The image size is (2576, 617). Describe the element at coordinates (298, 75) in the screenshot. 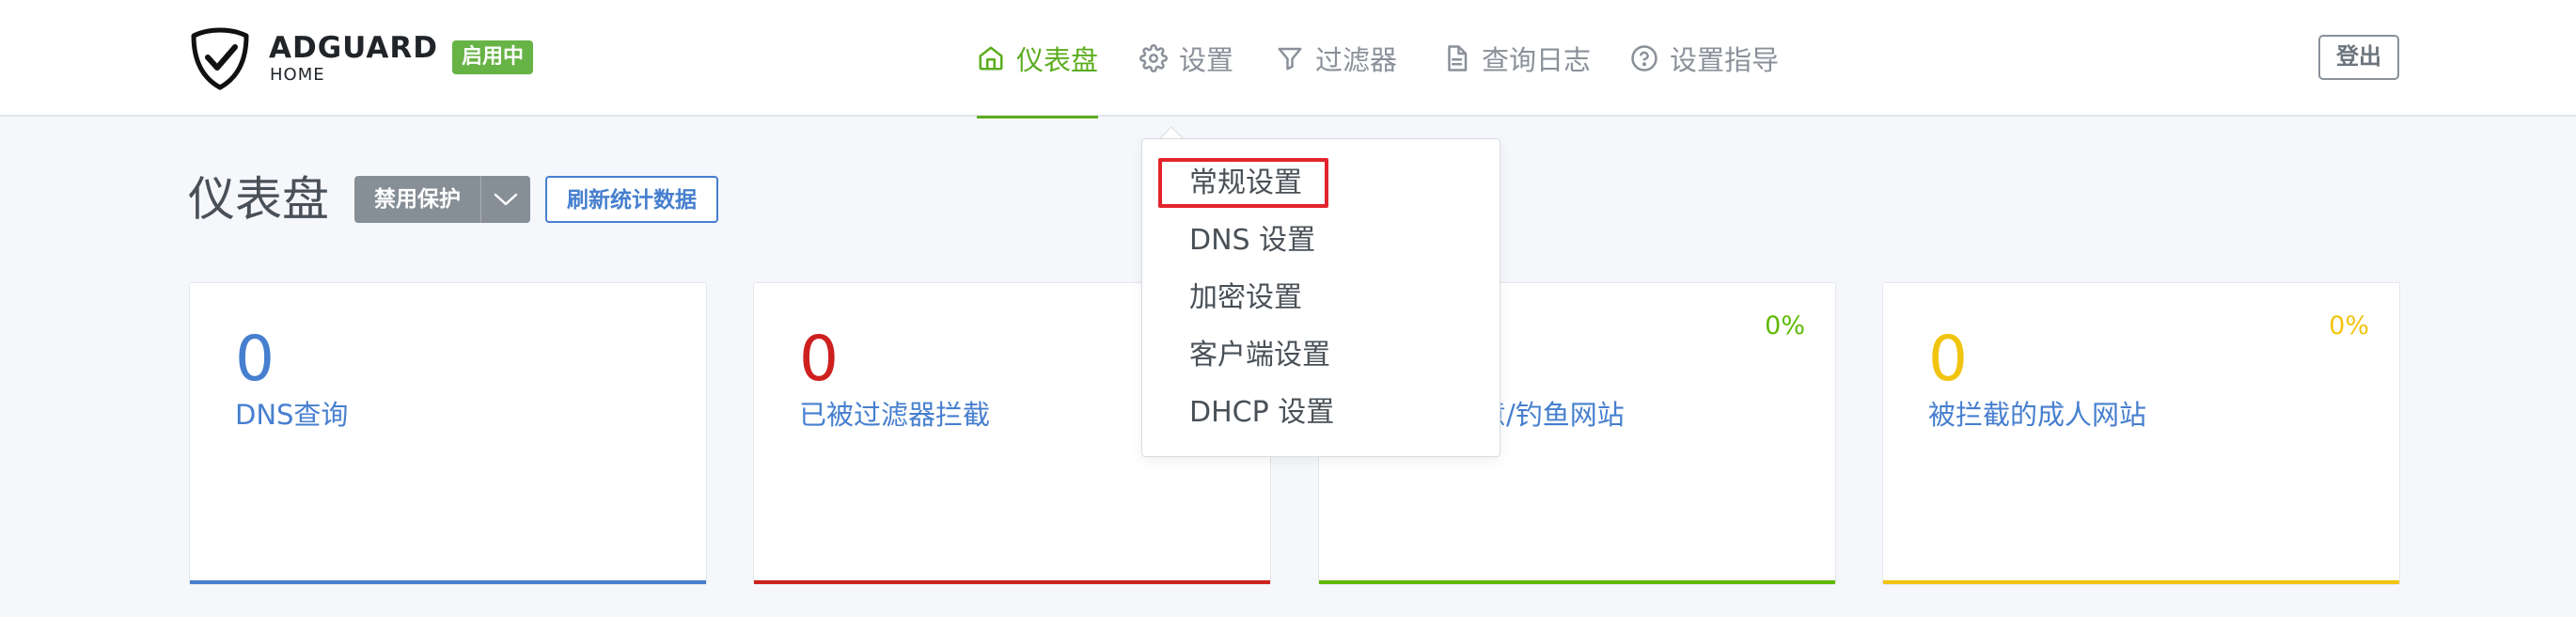

I see `brand-subtitle: HOME` at that location.